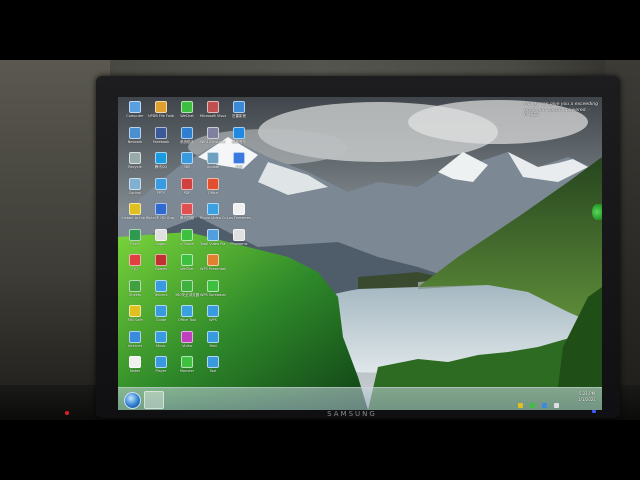  I want to click on desktop-icon-label: 360 Safe, so click(135, 320).